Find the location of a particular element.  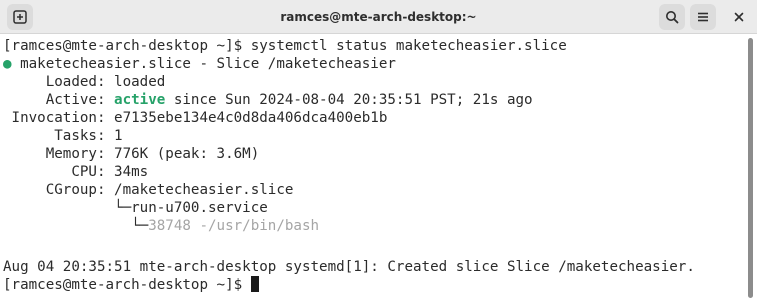

text-cursor is located at coordinates (254, 284).